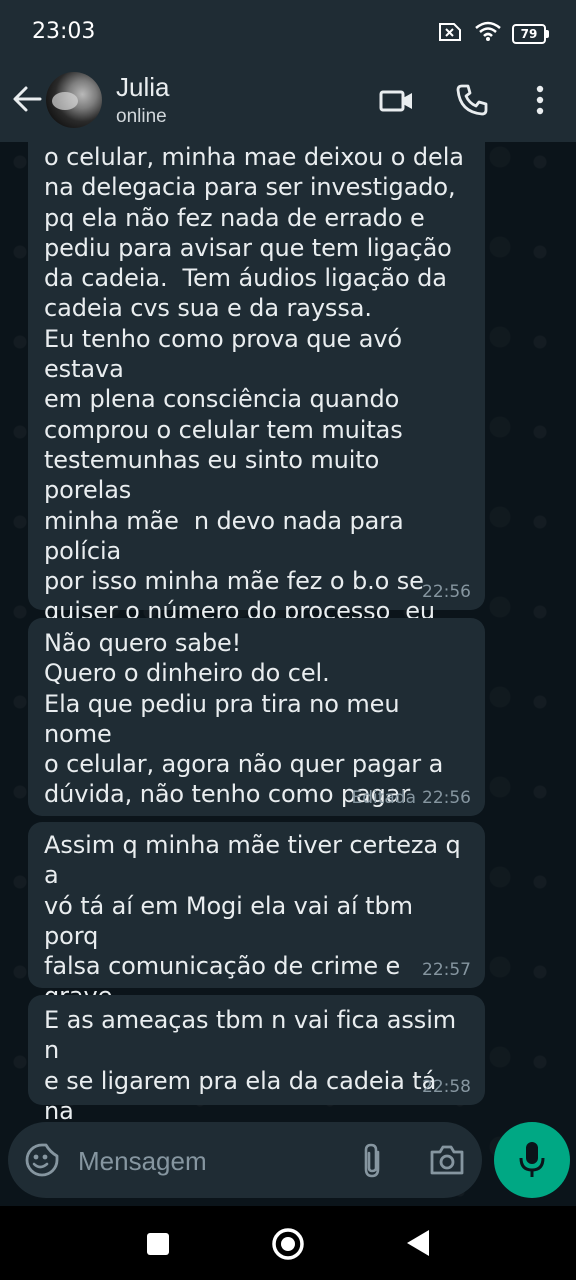  What do you see at coordinates (158, 1244) in the screenshot?
I see `recents-square-icon` at bounding box center [158, 1244].